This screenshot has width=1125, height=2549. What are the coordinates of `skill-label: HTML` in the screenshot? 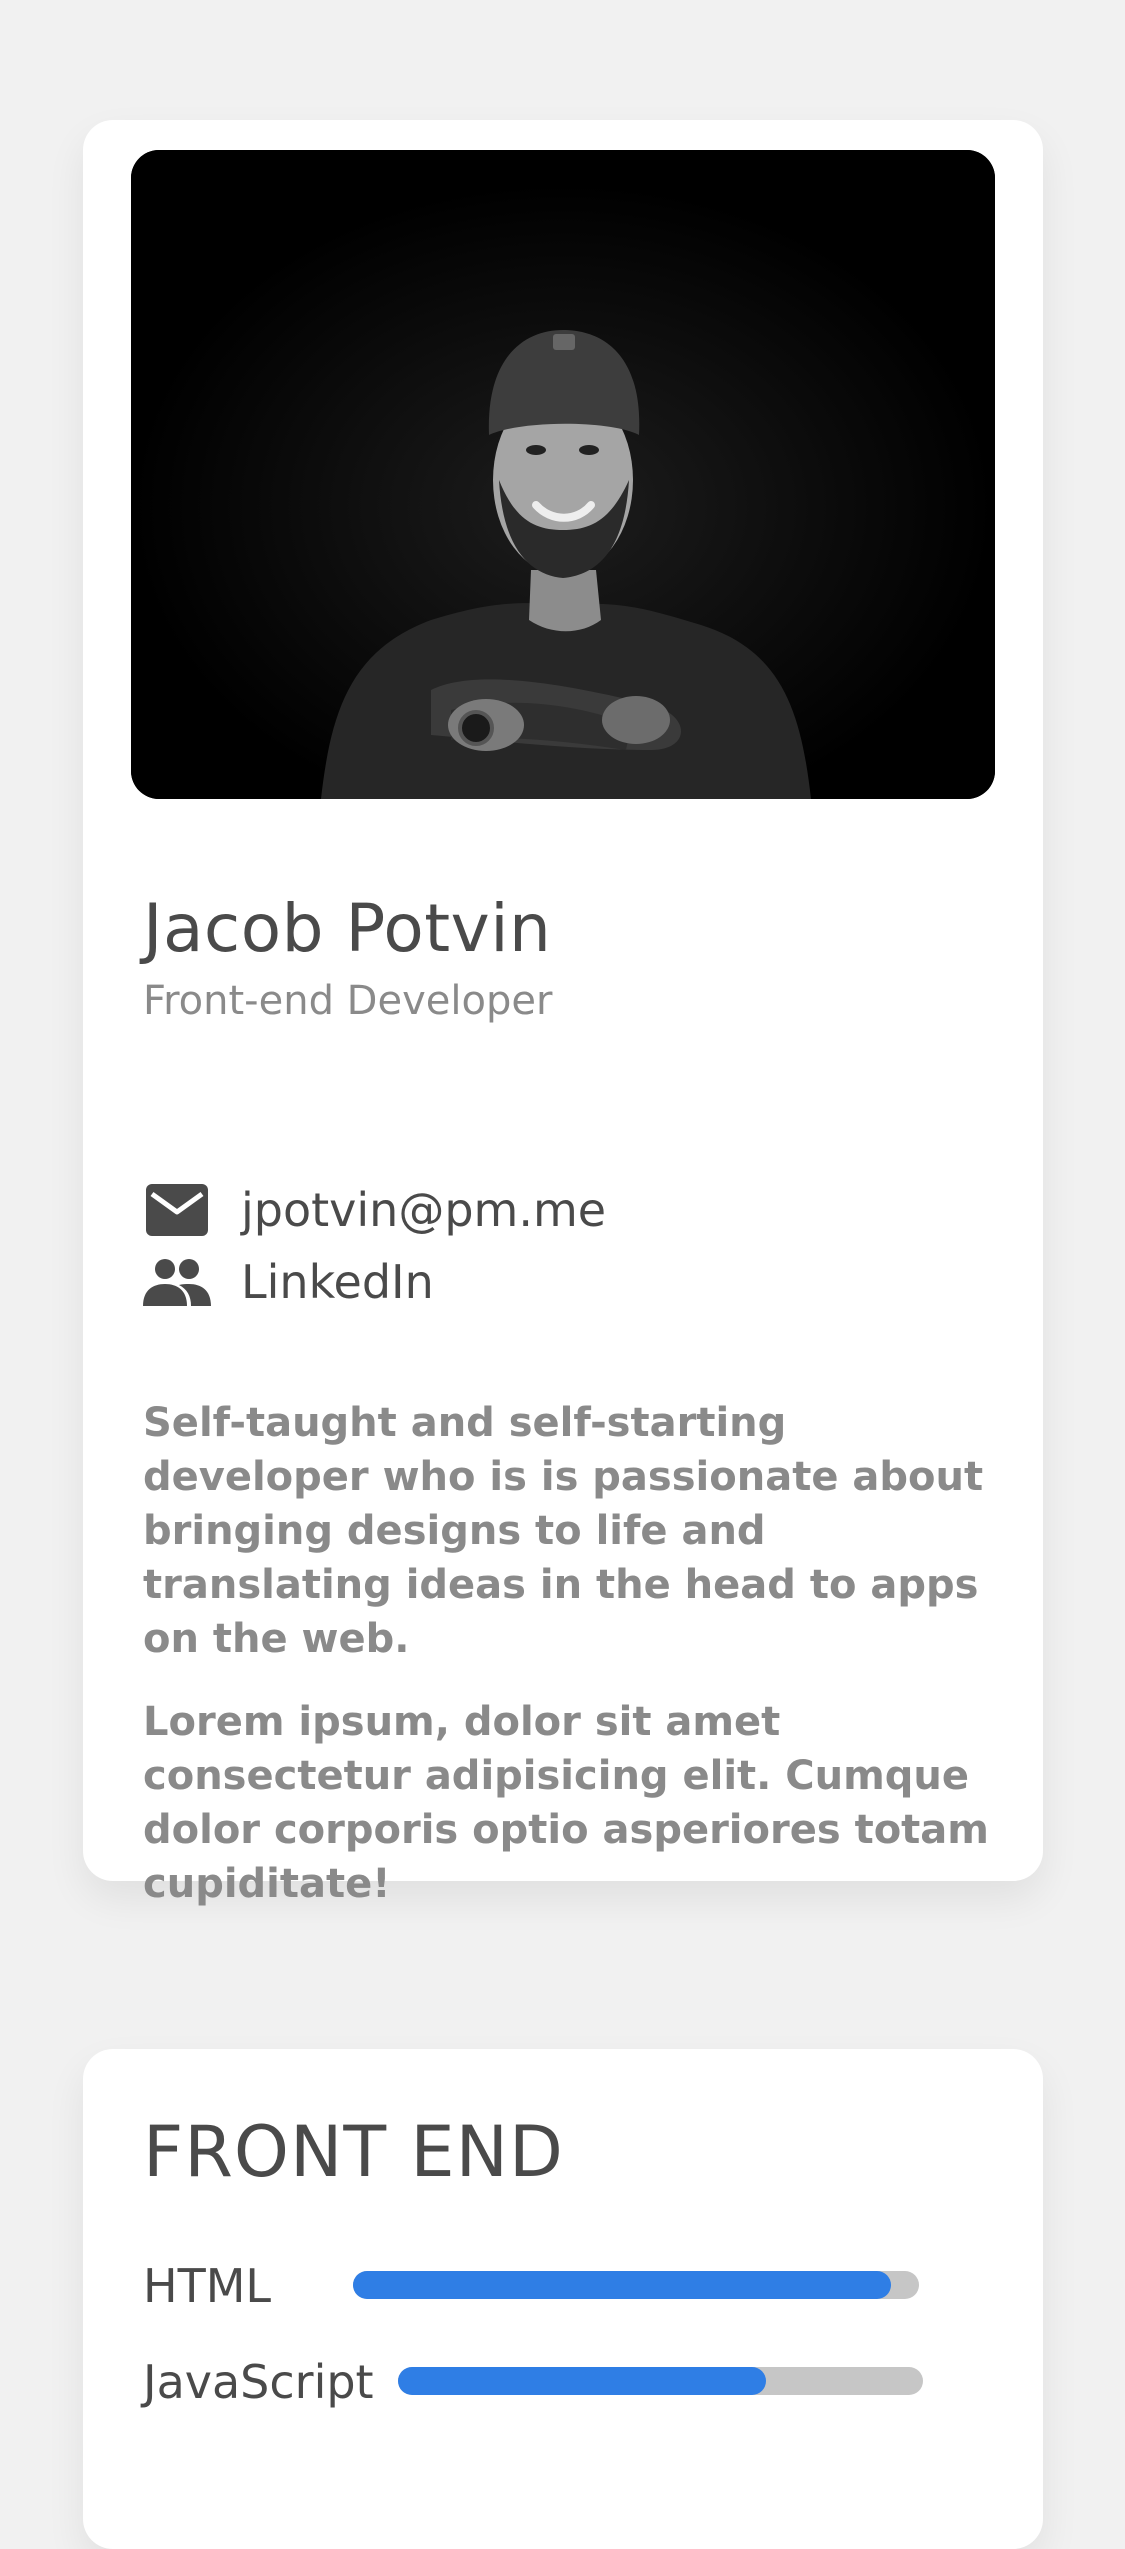 It's located at (207, 2286).